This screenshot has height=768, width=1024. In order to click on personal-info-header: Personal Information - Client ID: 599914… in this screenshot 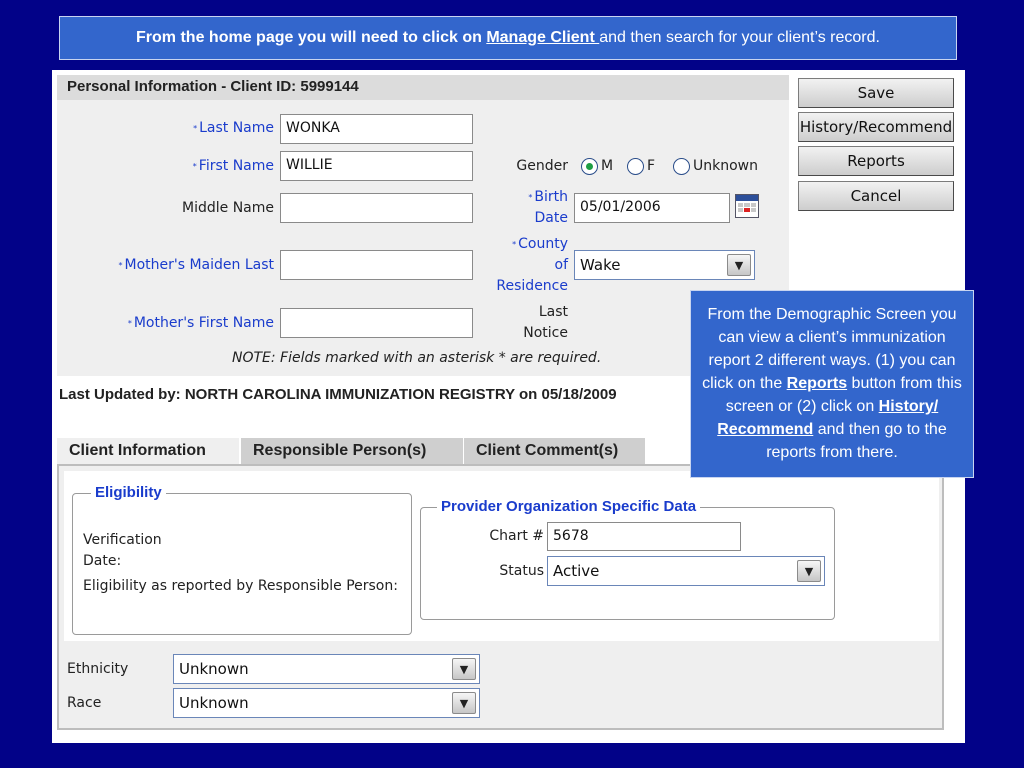, I will do `click(423, 87)`.